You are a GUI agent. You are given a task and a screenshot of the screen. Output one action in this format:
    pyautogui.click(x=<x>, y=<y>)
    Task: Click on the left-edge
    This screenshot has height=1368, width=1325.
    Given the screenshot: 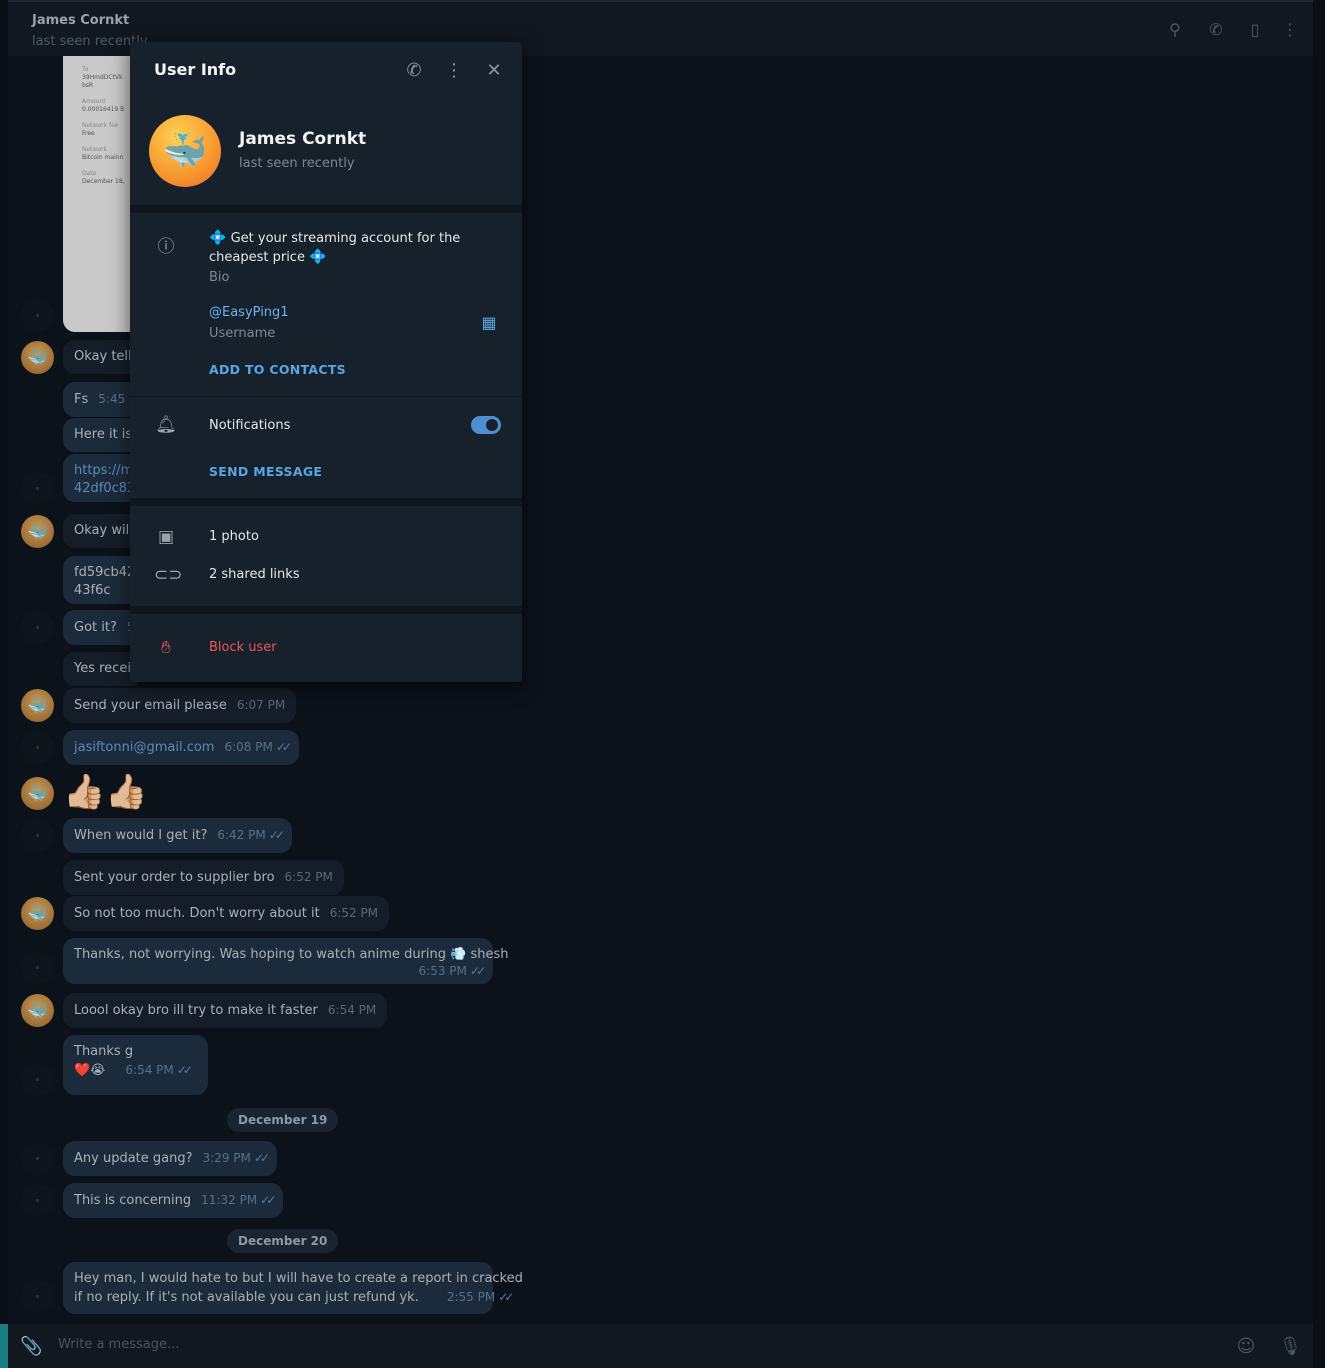 What is the action you would take?
    pyautogui.click(x=4, y=684)
    